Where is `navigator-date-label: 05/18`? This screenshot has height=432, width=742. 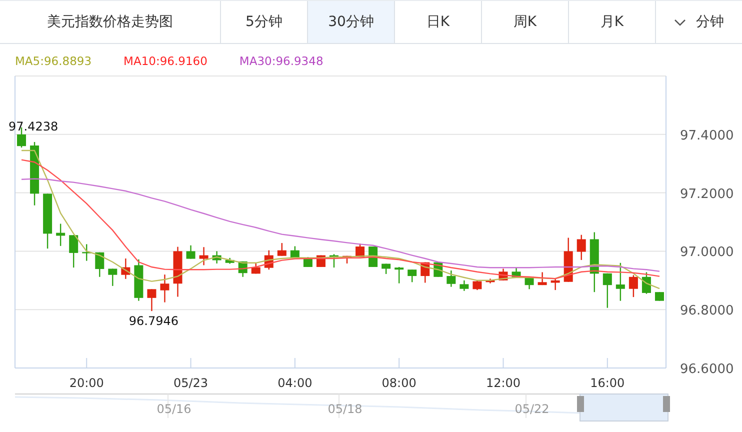
navigator-date-label: 05/18 is located at coordinates (345, 409).